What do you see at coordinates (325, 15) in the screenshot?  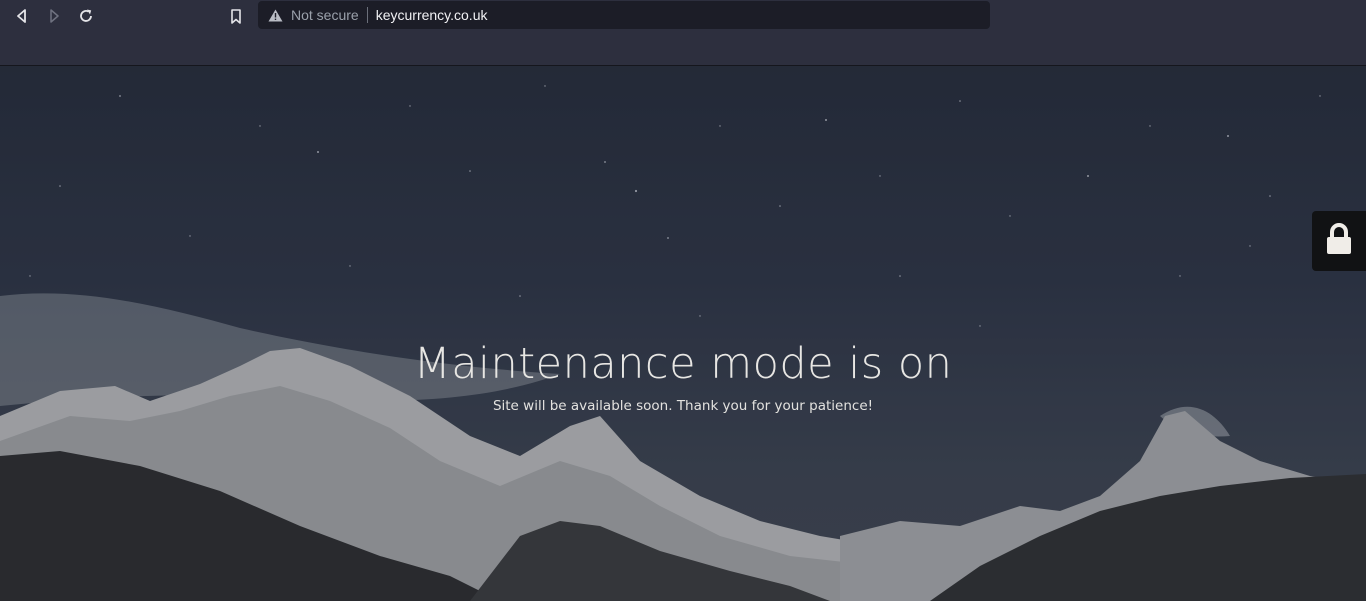 I see `security-status-label: Not secure` at bounding box center [325, 15].